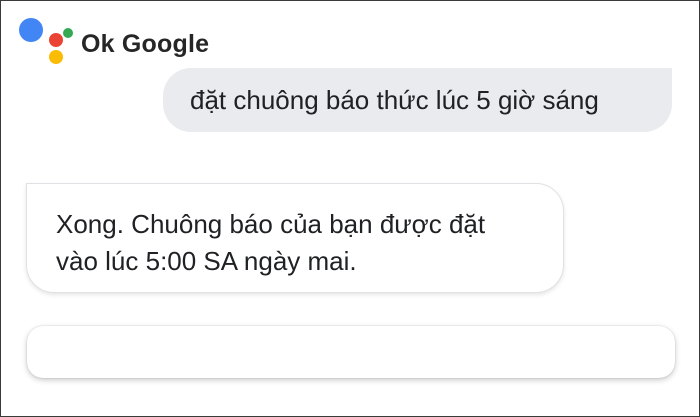 The image size is (700, 417). I want to click on logo-dot-yellow, so click(56, 57).